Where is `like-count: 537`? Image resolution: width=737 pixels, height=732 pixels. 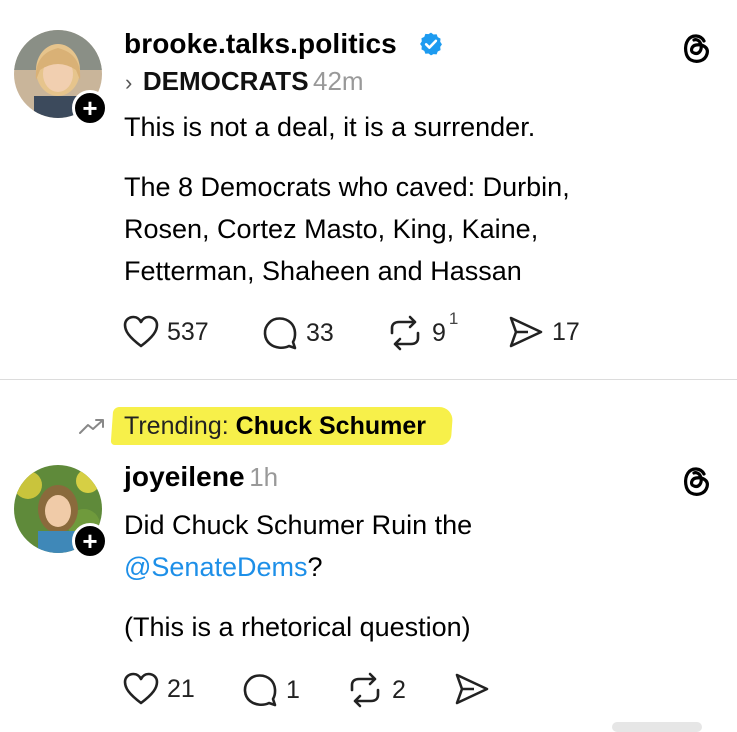 like-count: 537 is located at coordinates (188, 331).